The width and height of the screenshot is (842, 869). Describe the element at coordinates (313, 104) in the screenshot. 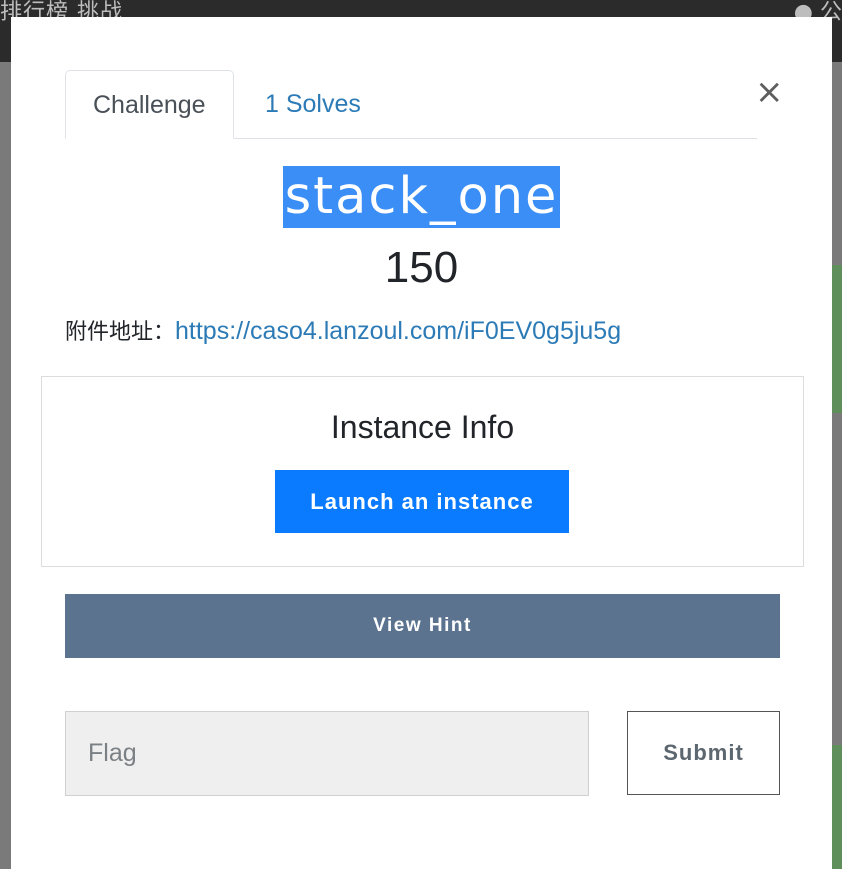

I see `tab-solves: 1 Solves` at that location.